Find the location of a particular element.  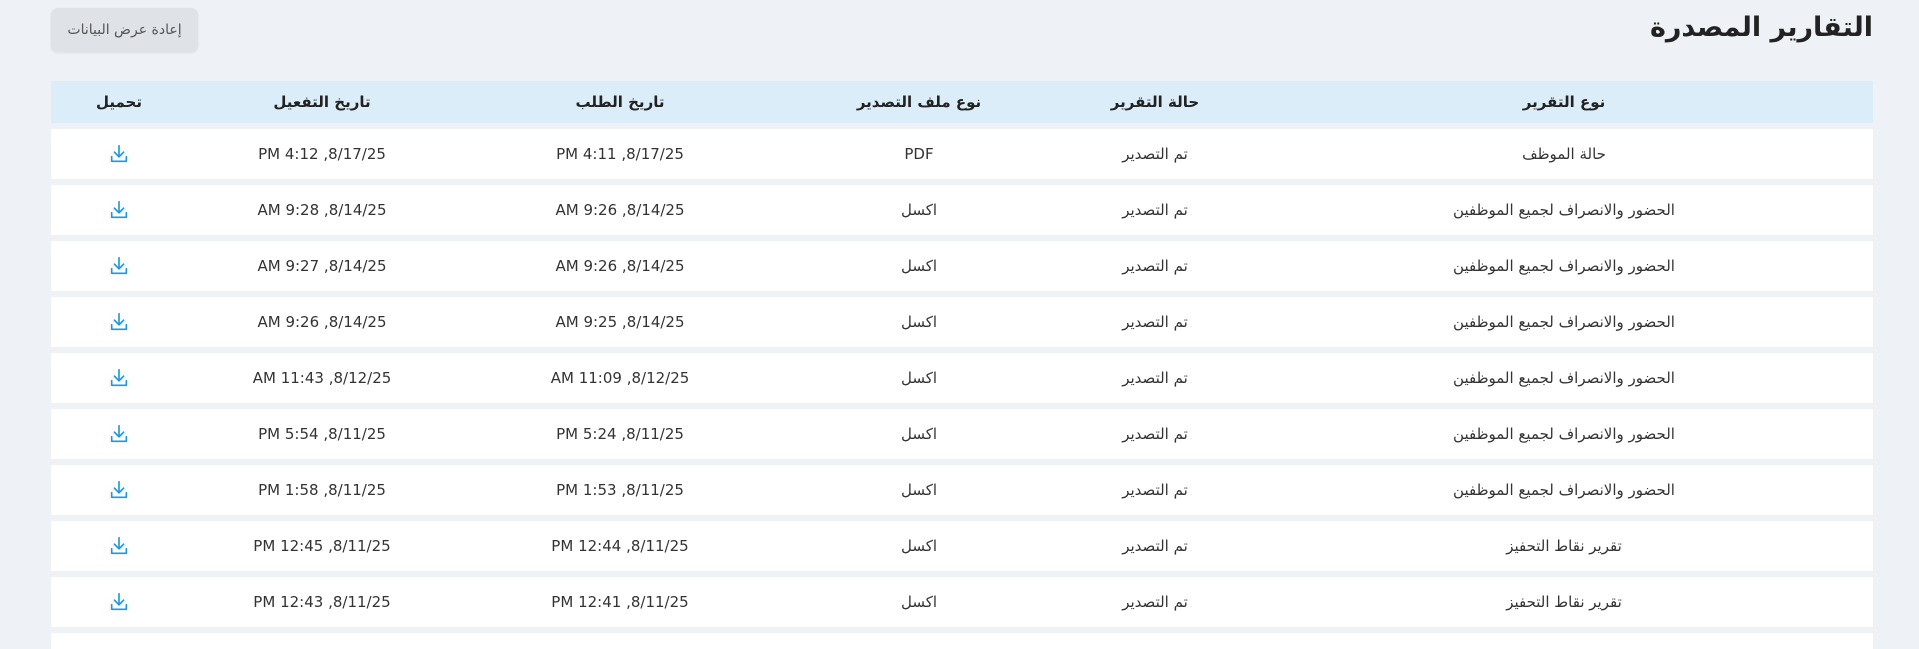

column-header-report-status: حالة التقرير is located at coordinates (1155, 102).